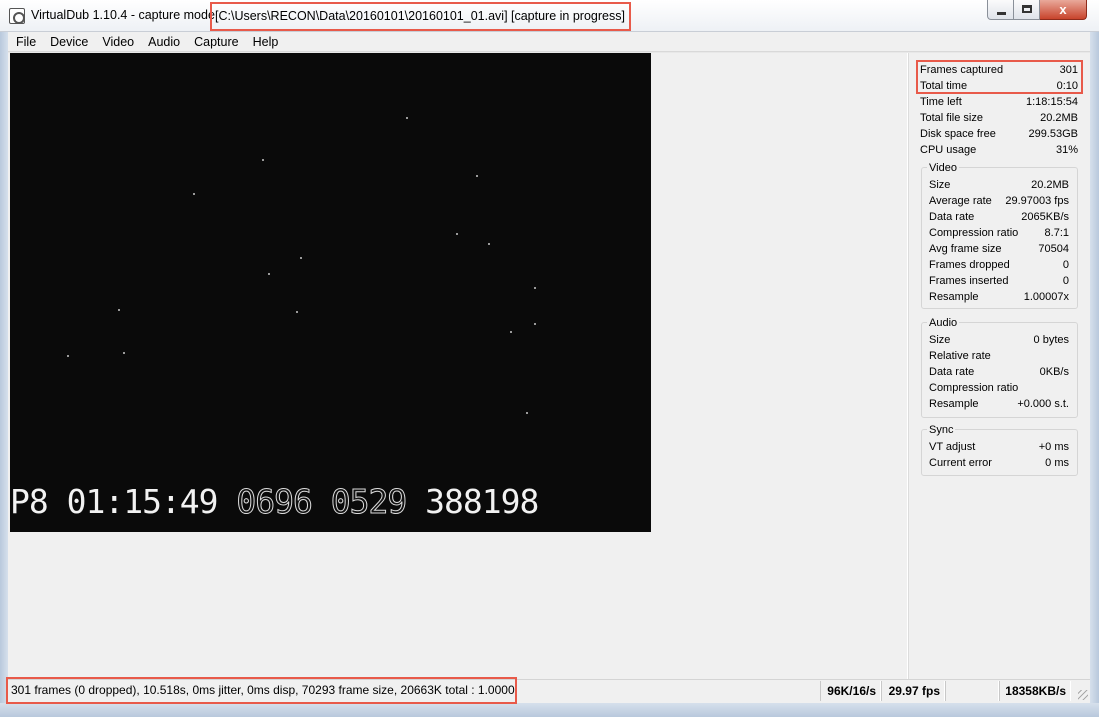  Describe the element at coordinates (549, 42) in the screenshot. I see `menu-bar: File Device Video Audio Capture Help` at that location.